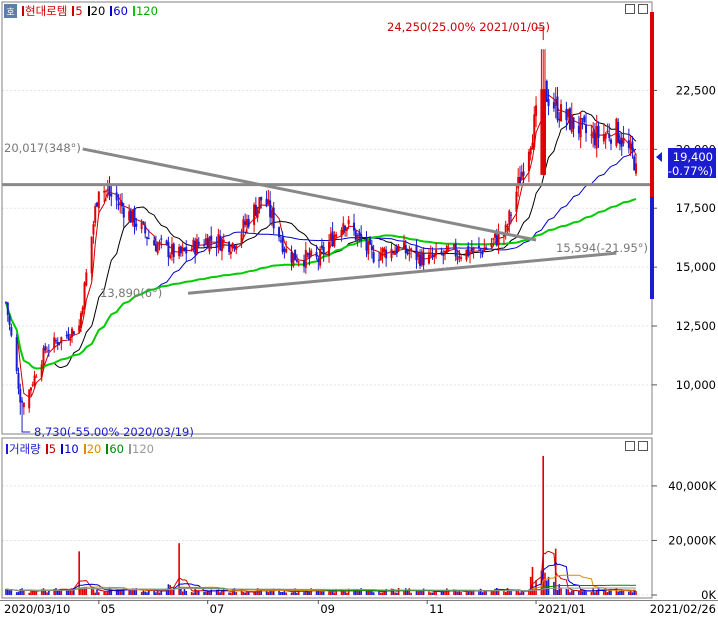 Image resolution: width=718 pixels, height=617 pixels. I want to click on price-y-tick-label: 10,000, so click(696, 385).